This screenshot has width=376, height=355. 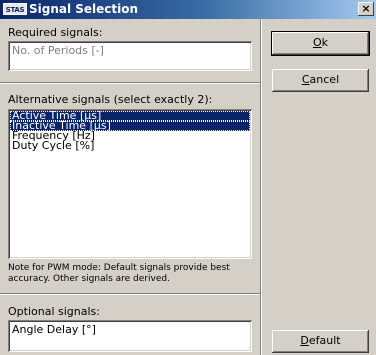 I want to click on optional-signals-label: Optional signals:, so click(x=54, y=311).